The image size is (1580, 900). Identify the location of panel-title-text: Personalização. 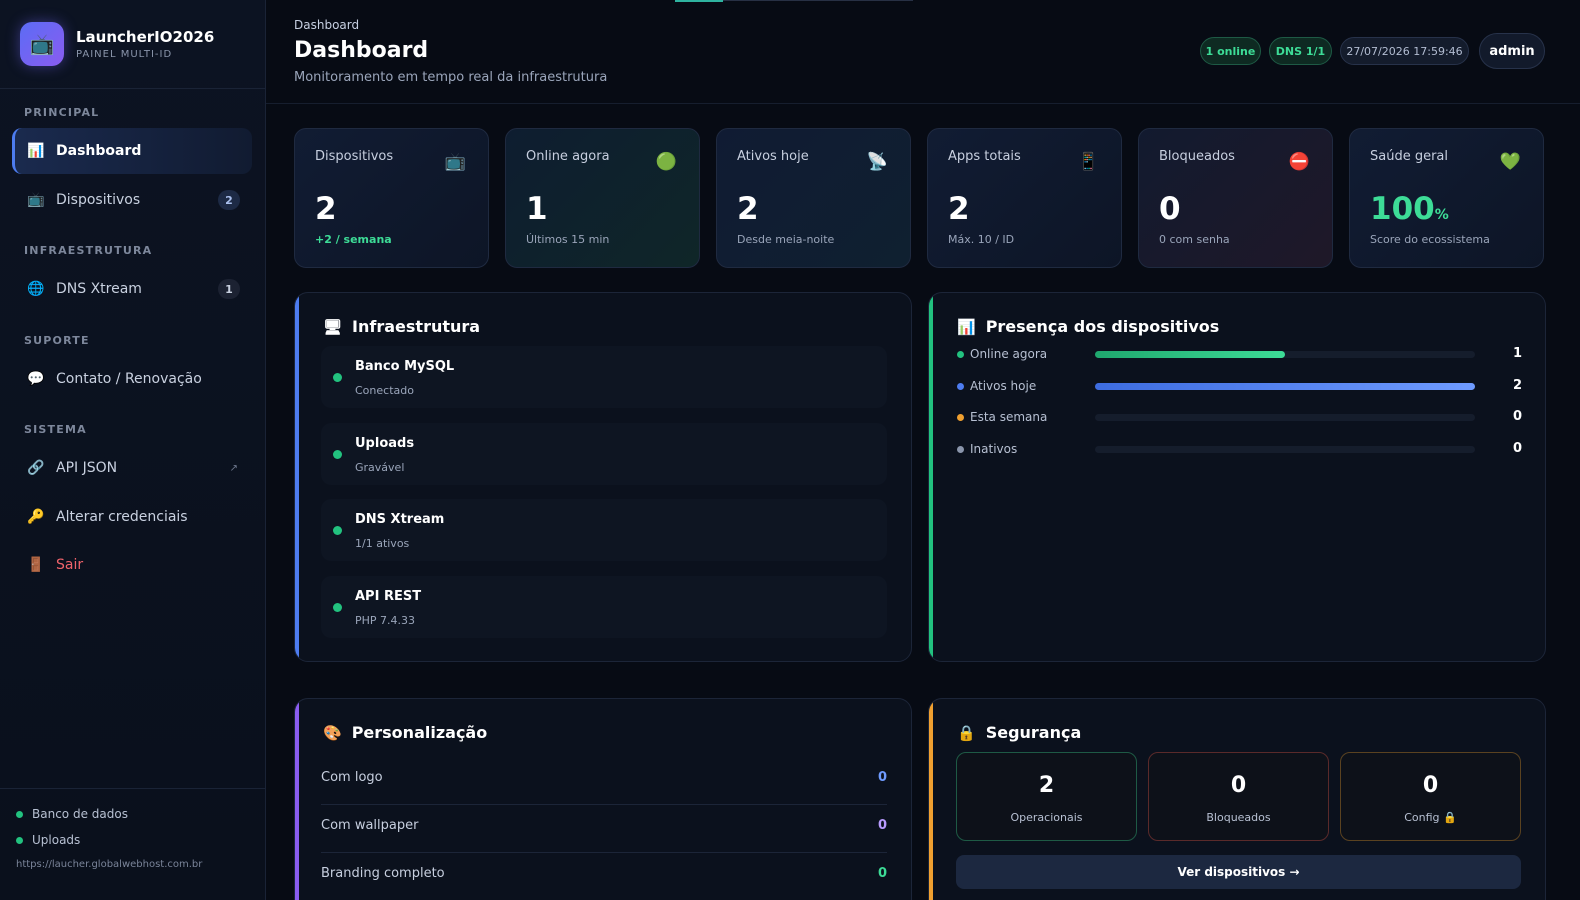
(419, 732).